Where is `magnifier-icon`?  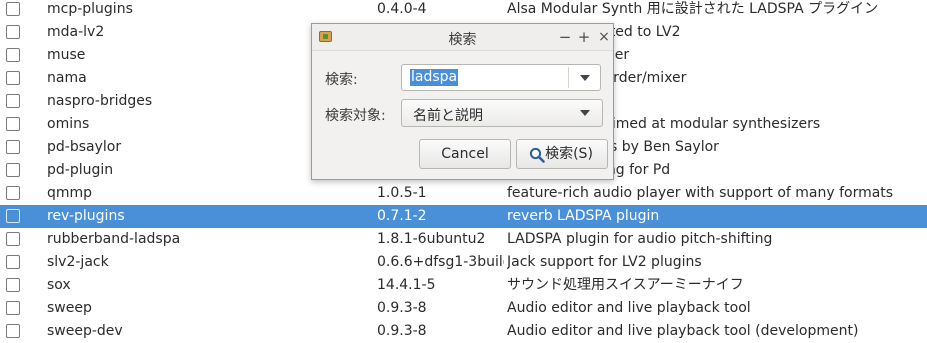 magnifier-icon is located at coordinates (537, 155).